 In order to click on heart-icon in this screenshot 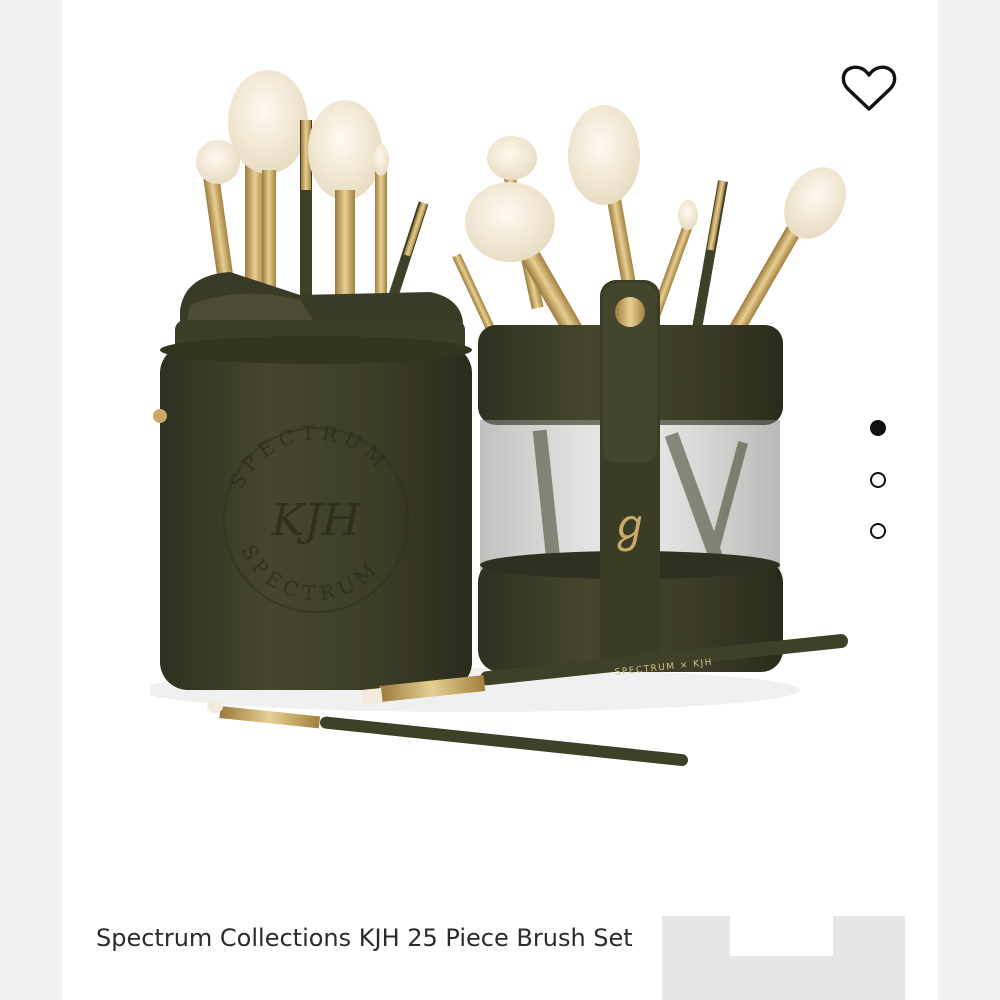, I will do `click(869, 88)`.